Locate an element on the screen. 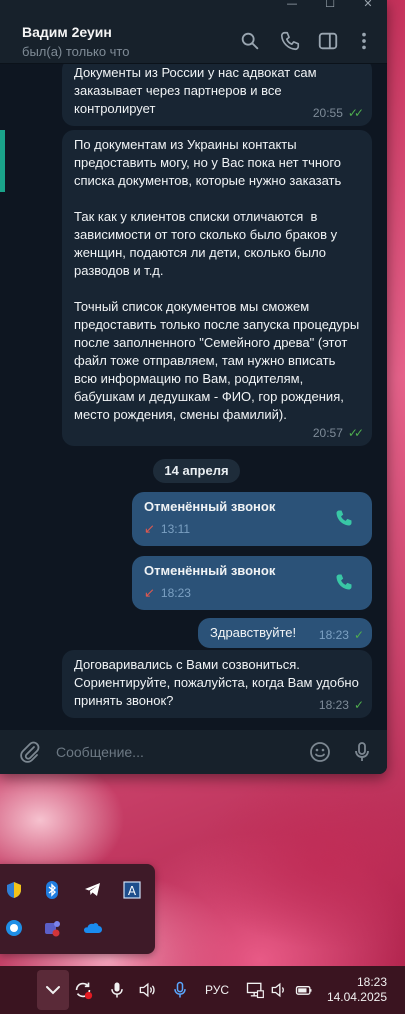 The height and width of the screenshot is (1014, 405). skype-icon is located at coordinates (14, 928).